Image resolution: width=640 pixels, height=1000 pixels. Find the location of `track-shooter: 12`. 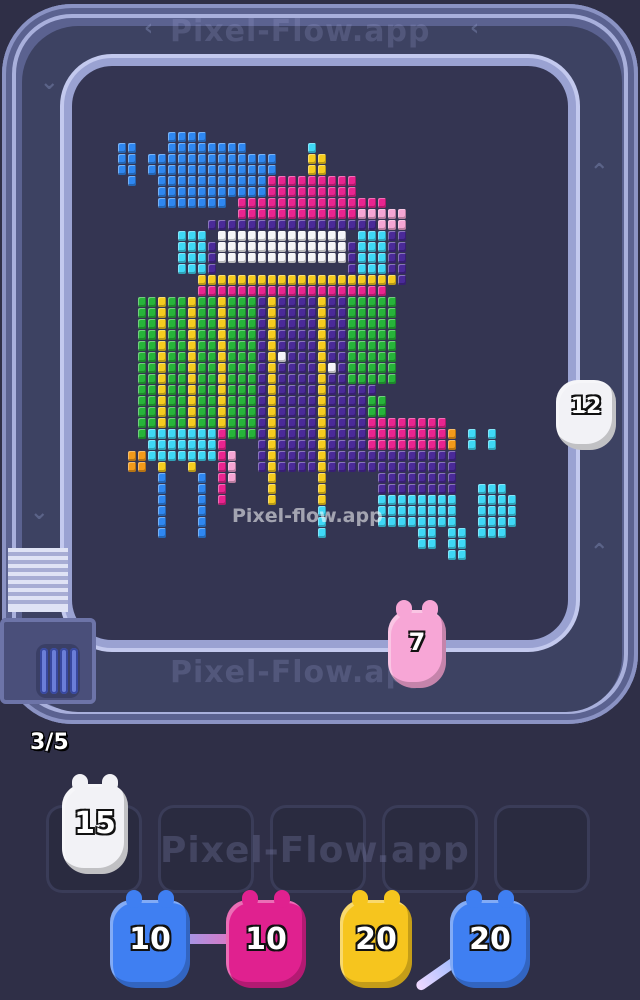

track-shooter: 12 is located at coordinates (586, 415).